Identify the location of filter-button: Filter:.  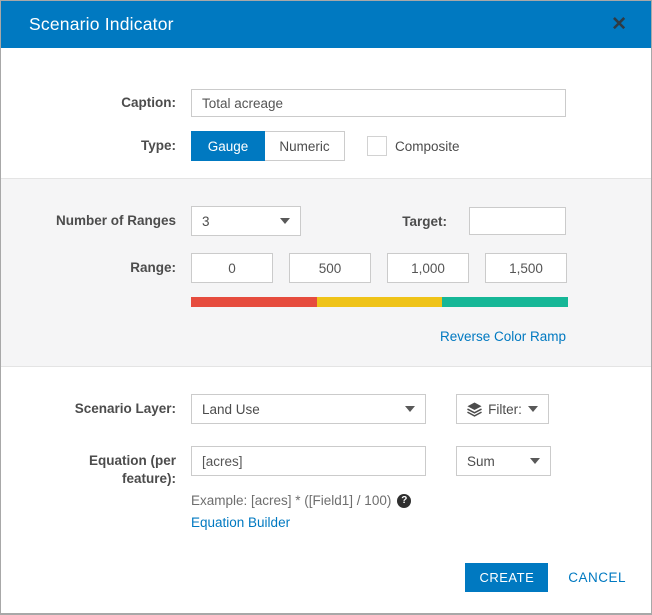
(502, 409).